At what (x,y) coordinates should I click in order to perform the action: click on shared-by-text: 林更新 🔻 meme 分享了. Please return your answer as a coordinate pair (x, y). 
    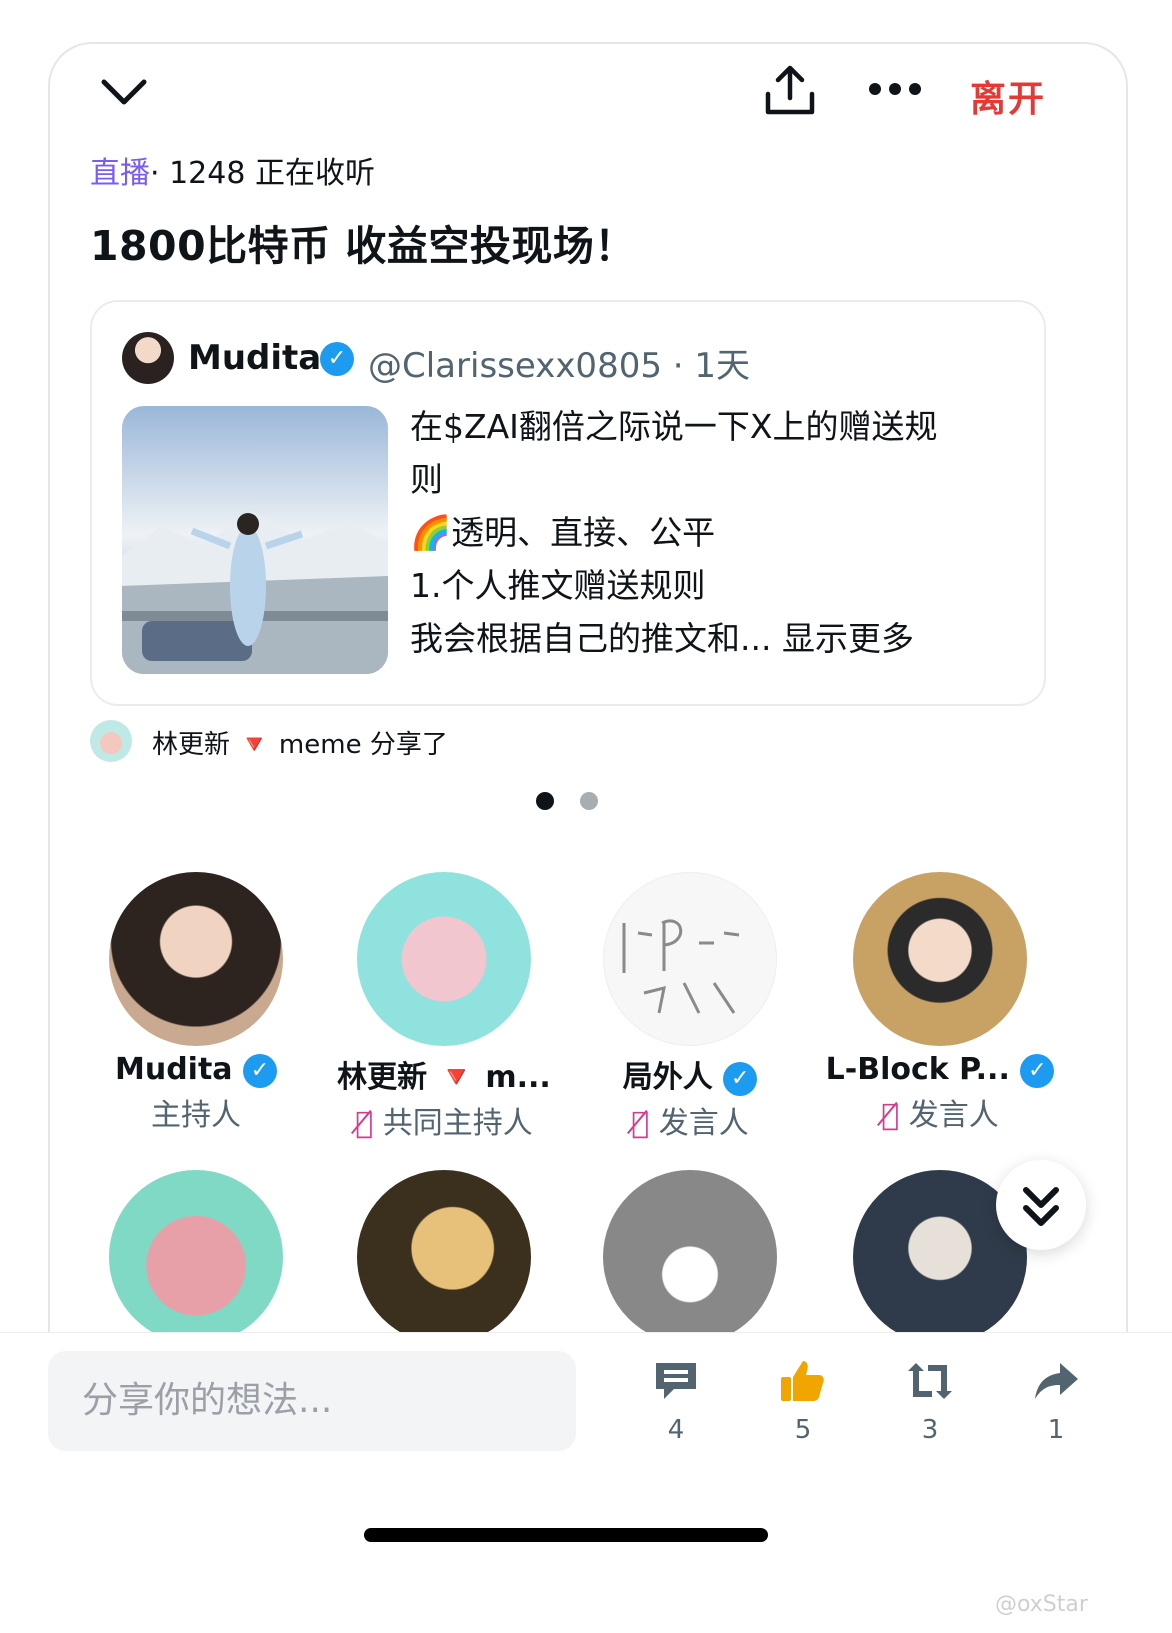
    Looking at the image, I should click on (300, 742).